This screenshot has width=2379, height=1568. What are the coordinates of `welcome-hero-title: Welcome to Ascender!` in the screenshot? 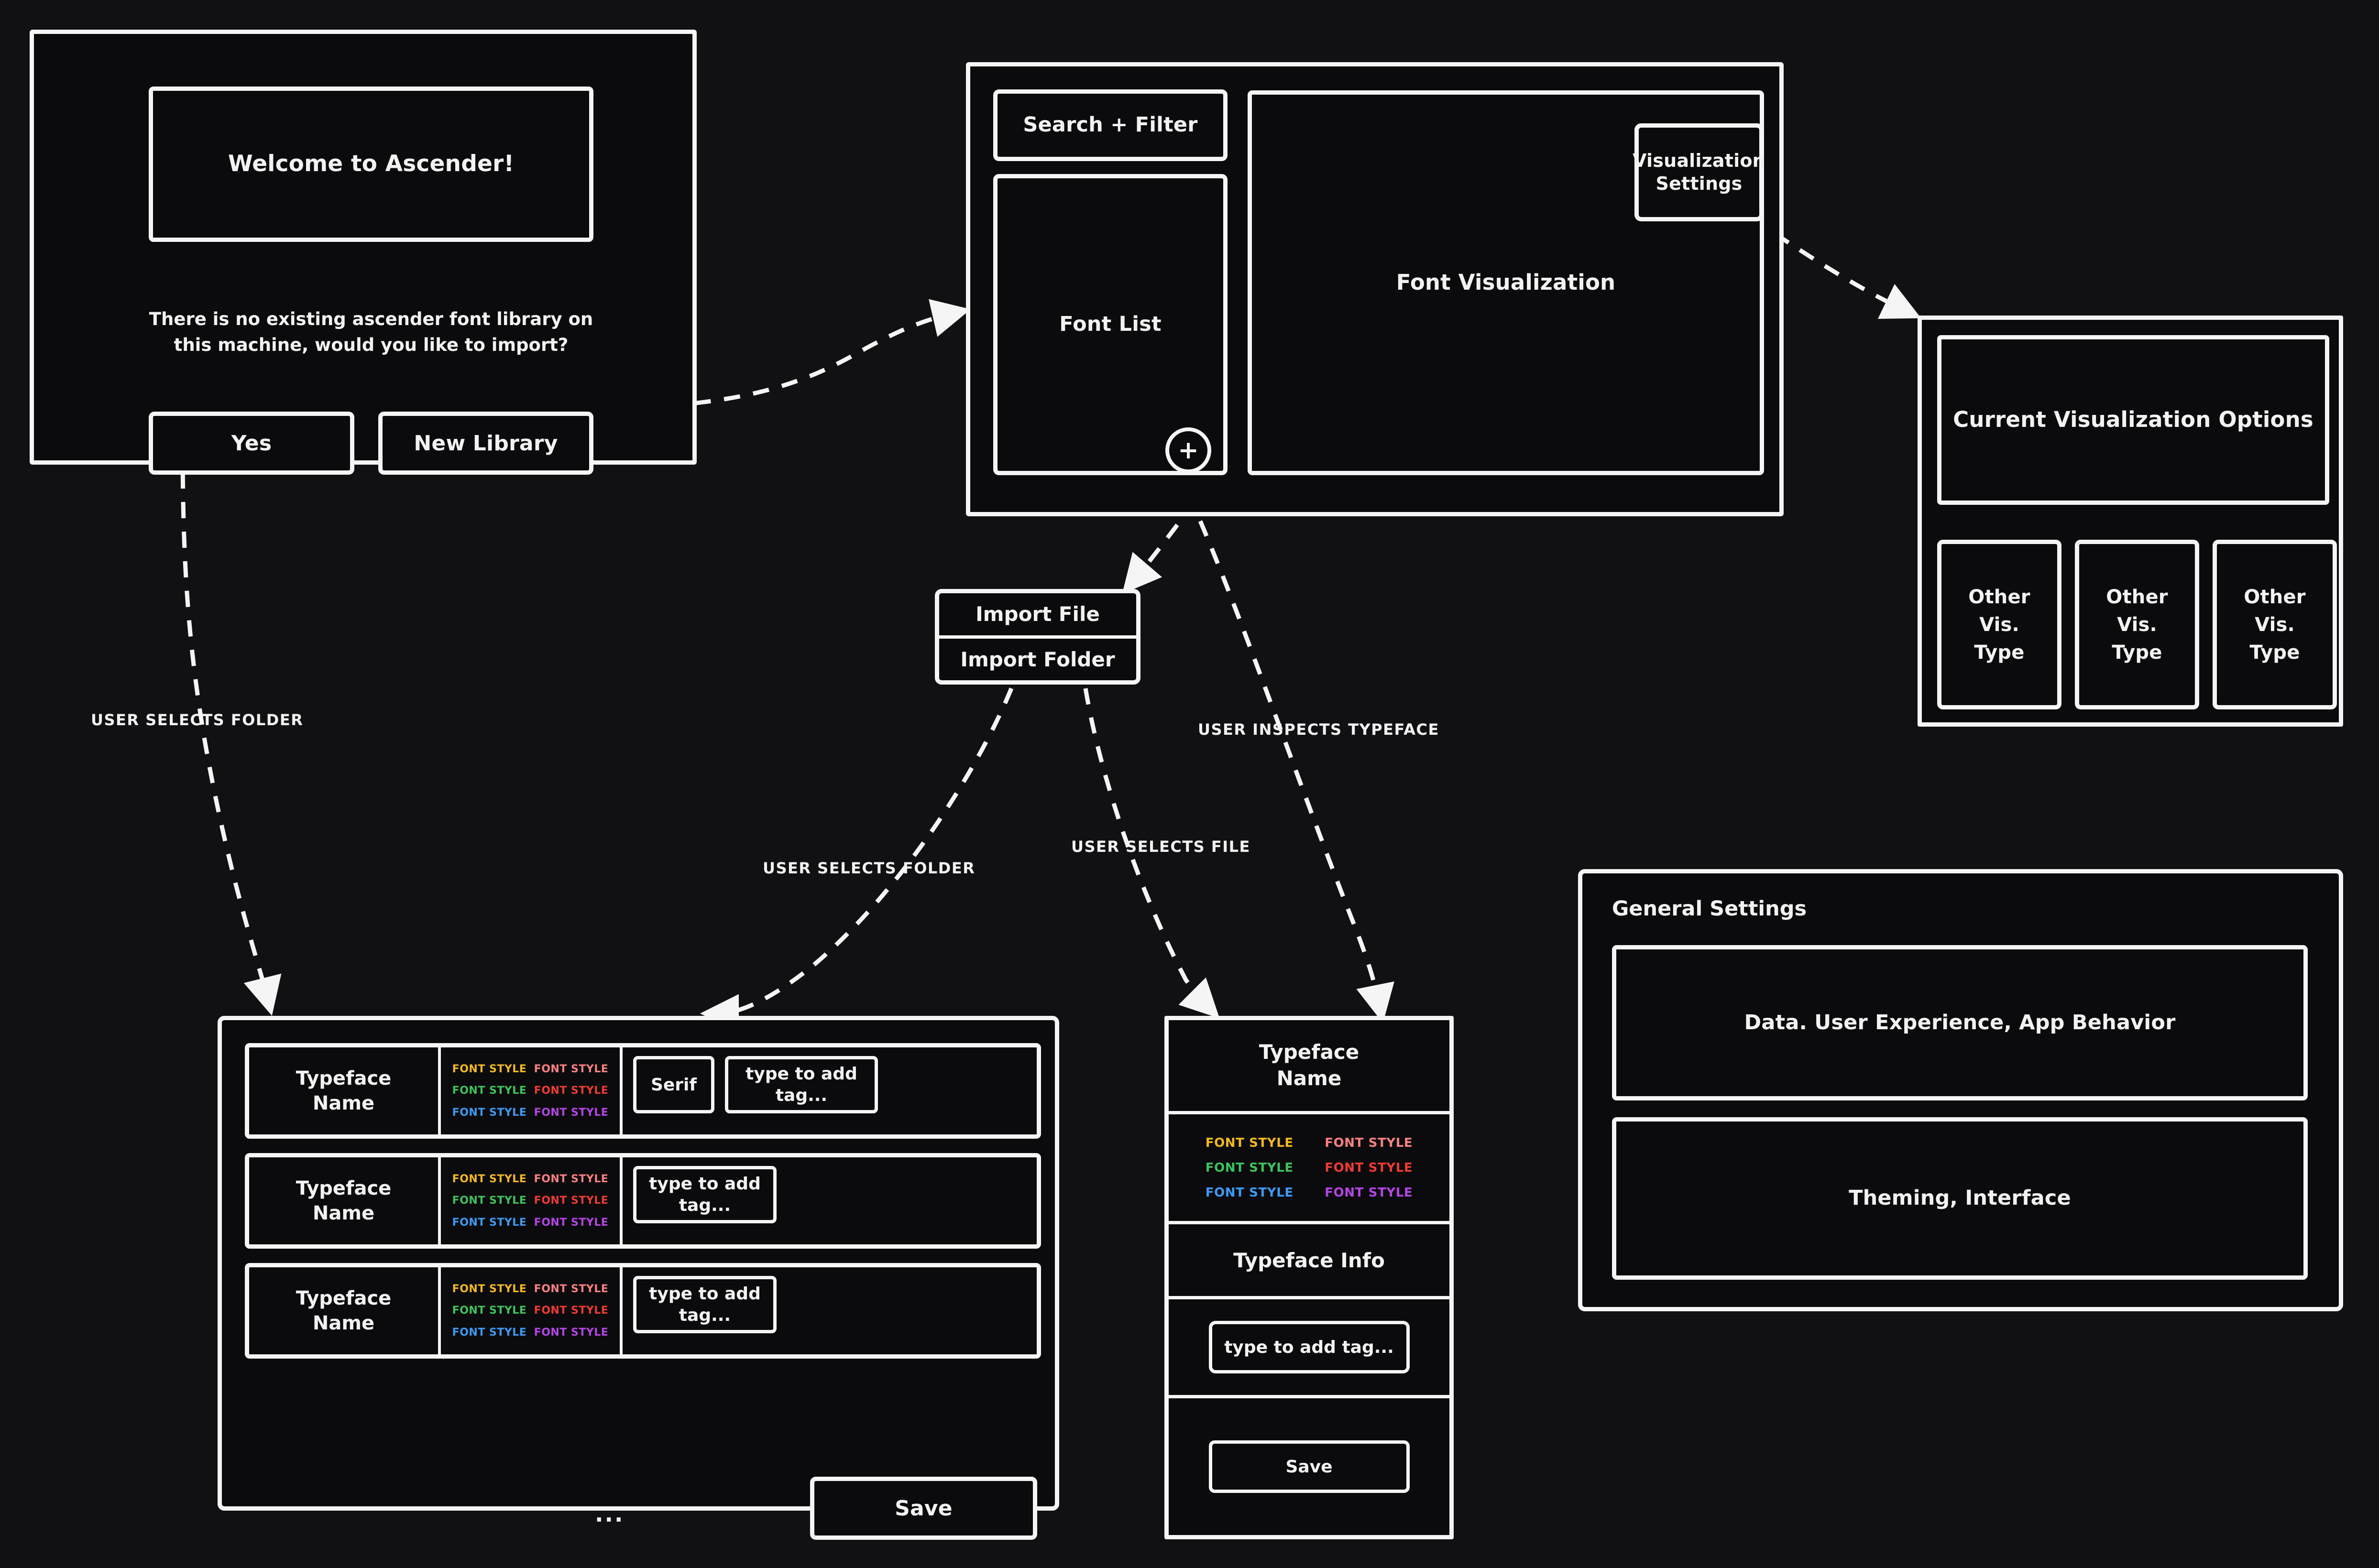 It's located at (371, 164).